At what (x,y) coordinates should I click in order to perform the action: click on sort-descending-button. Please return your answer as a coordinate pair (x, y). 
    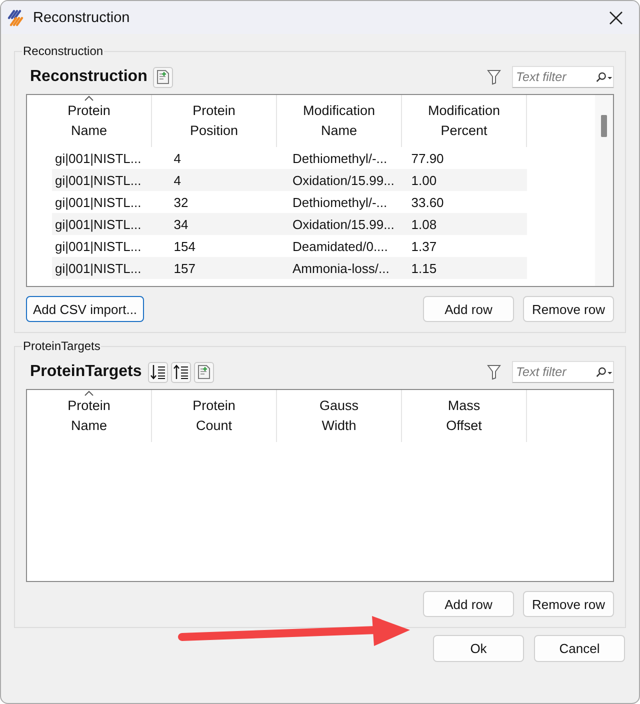
    Looking at the image, I should click on (158, 372).